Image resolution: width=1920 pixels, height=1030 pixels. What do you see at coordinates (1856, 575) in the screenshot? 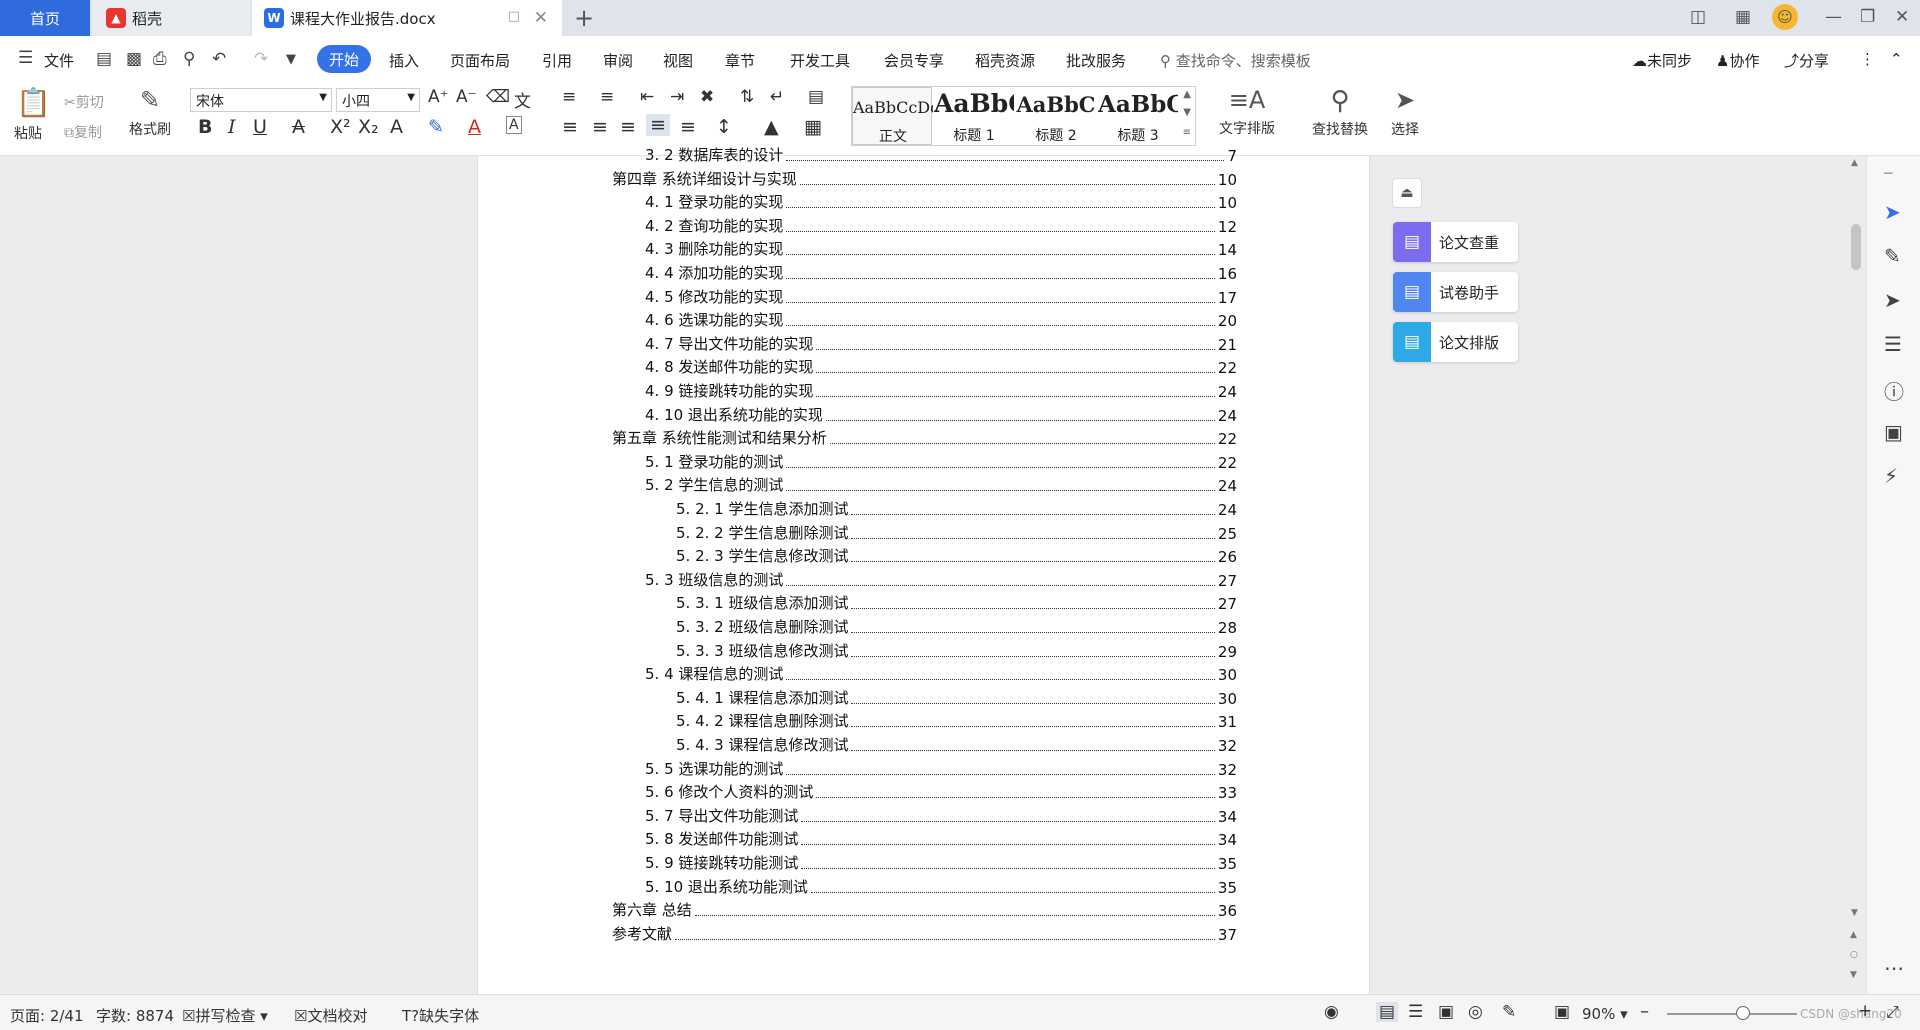
I see `vertical-scrollbar: ▲ ▼ ▲ ○ ▼` at bounding box center [1856, 575].